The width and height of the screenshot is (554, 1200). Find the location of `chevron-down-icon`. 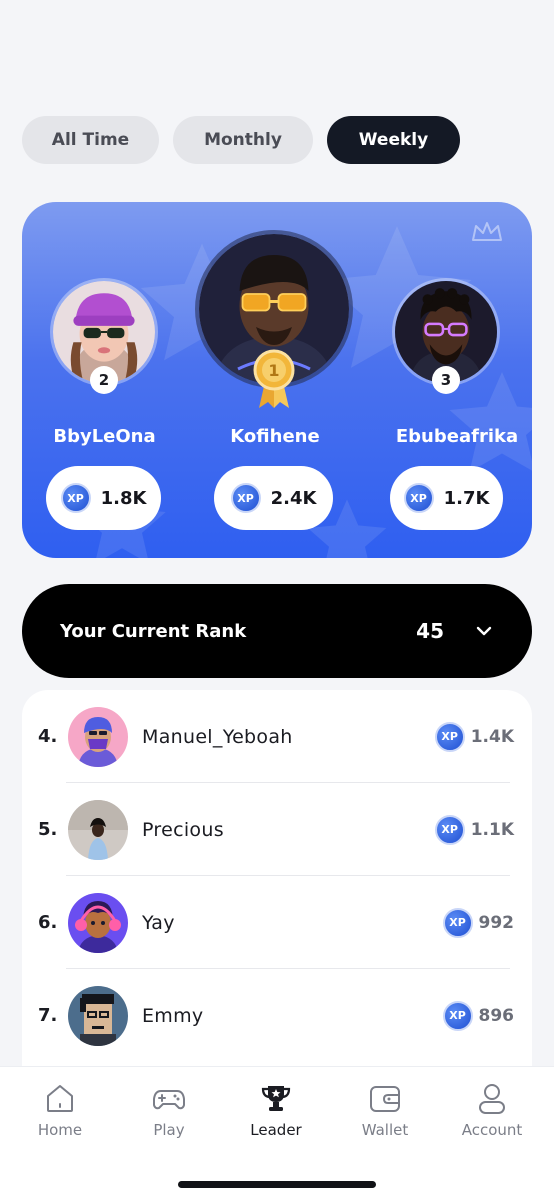

chevron-down-icon is located at coordinates (484, 631).